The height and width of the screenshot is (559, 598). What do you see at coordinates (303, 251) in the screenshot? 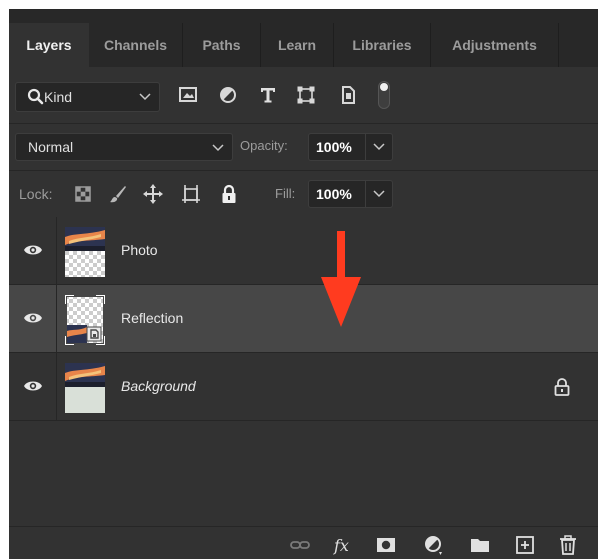
I see `layer-row-photo: Photo` at bounding box center [303, 251].